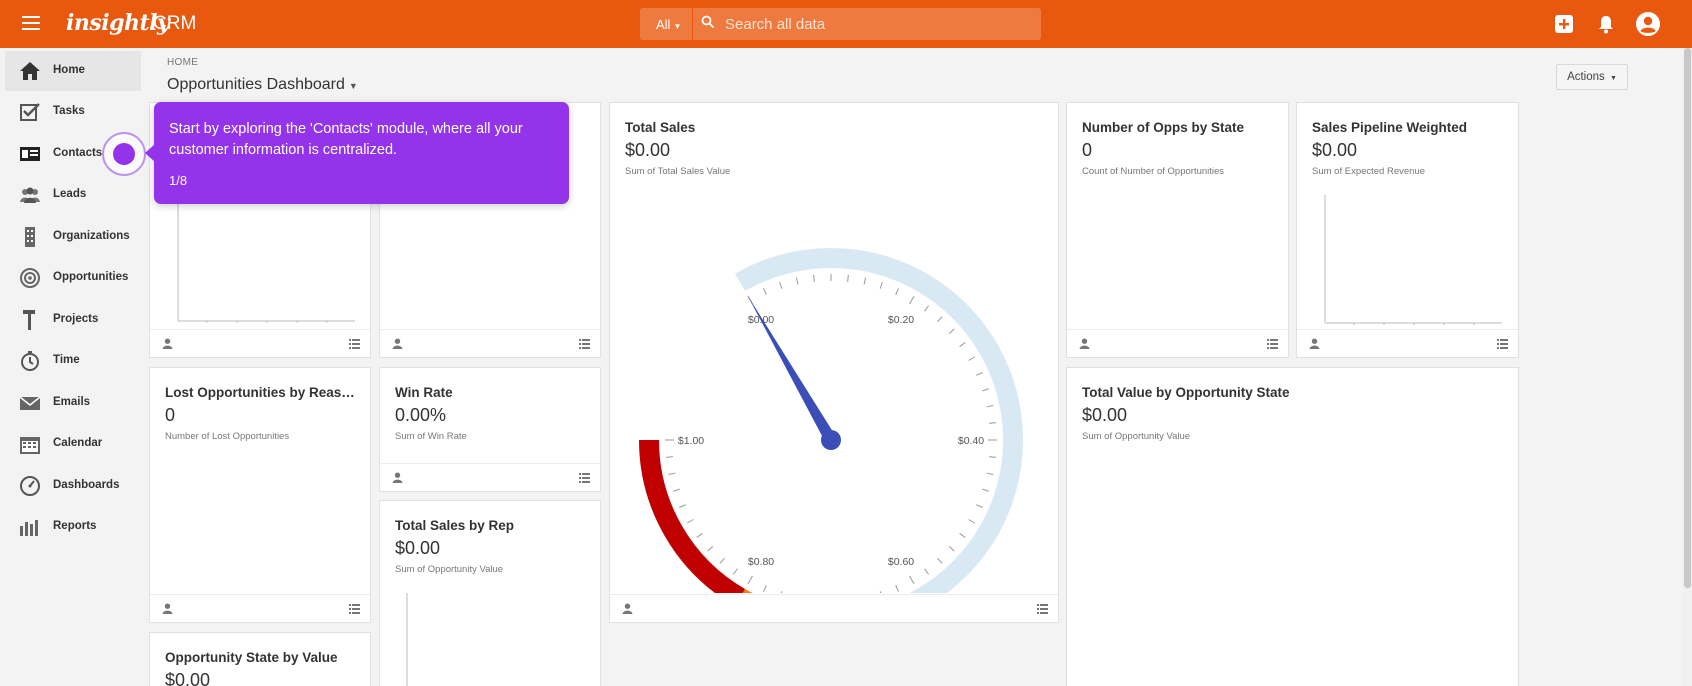  Describe the element at coordinates (1687, 318) in the screenshot. I see `scrollbar-thumb` at that location.